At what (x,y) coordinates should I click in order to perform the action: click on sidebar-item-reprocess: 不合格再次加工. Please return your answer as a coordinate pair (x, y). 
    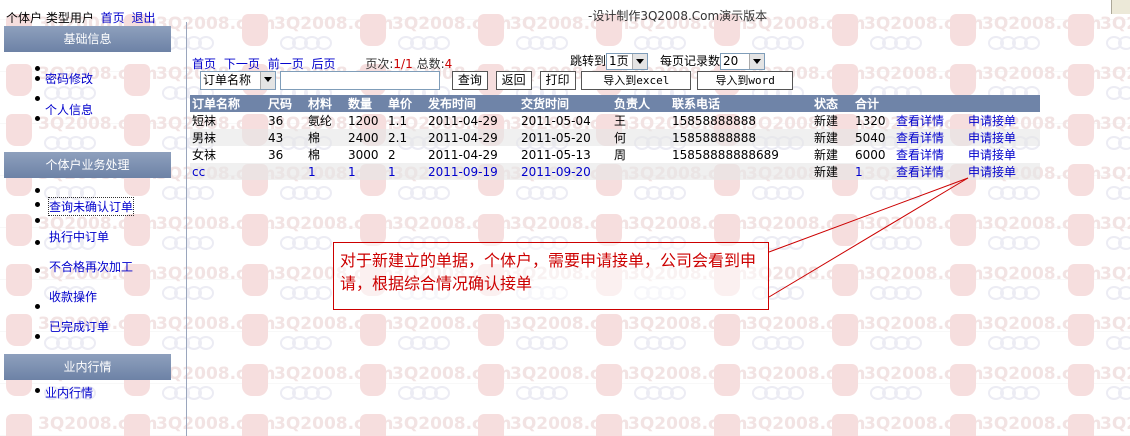
    Looking at the image, I should click on (91, 266).